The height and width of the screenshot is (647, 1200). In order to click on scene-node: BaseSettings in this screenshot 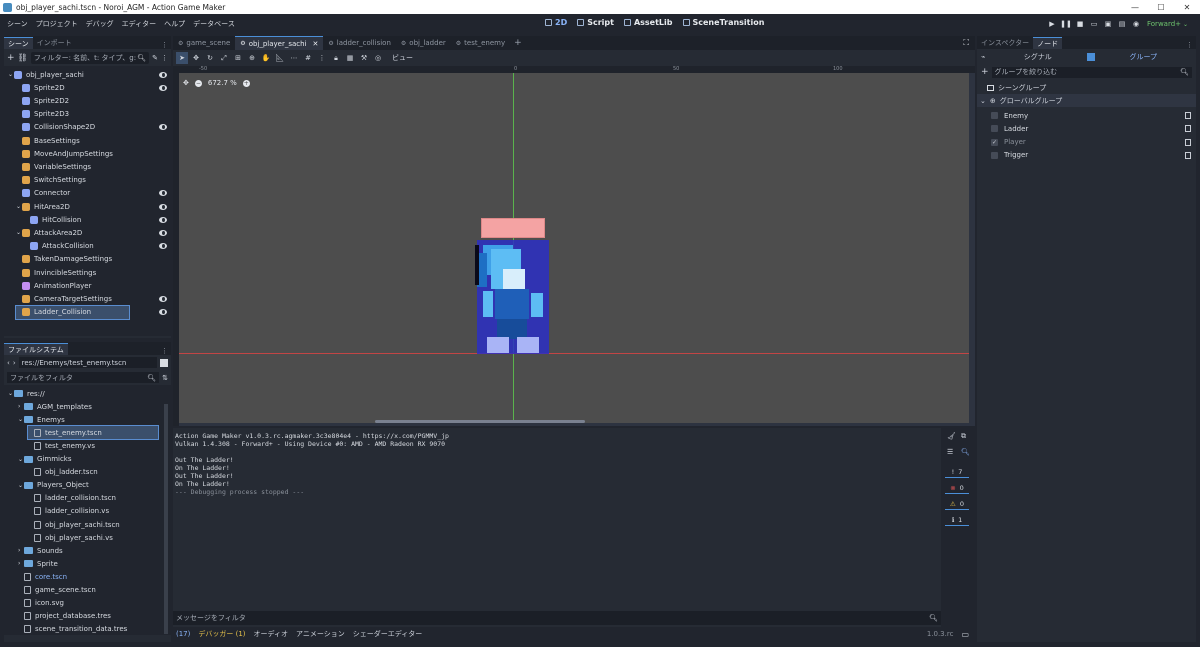, I will do `click(48, 140)`.